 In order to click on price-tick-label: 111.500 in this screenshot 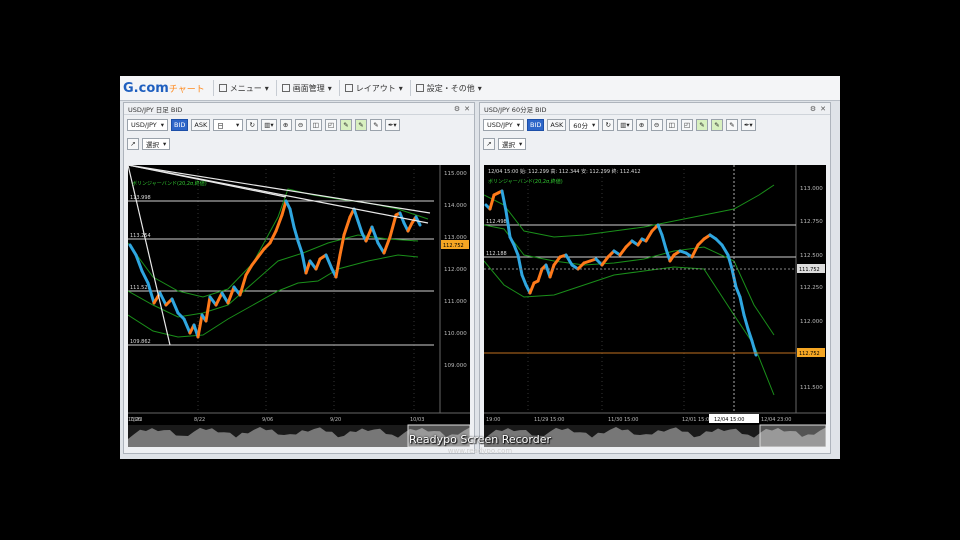, I will do `click(811, 388)`.